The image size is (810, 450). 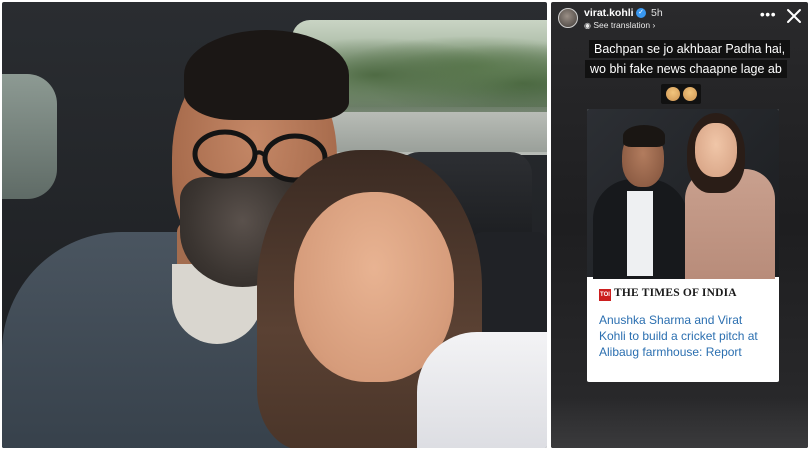 I want to click on facepalm-emoji-icon, so click(x=673, y=94).